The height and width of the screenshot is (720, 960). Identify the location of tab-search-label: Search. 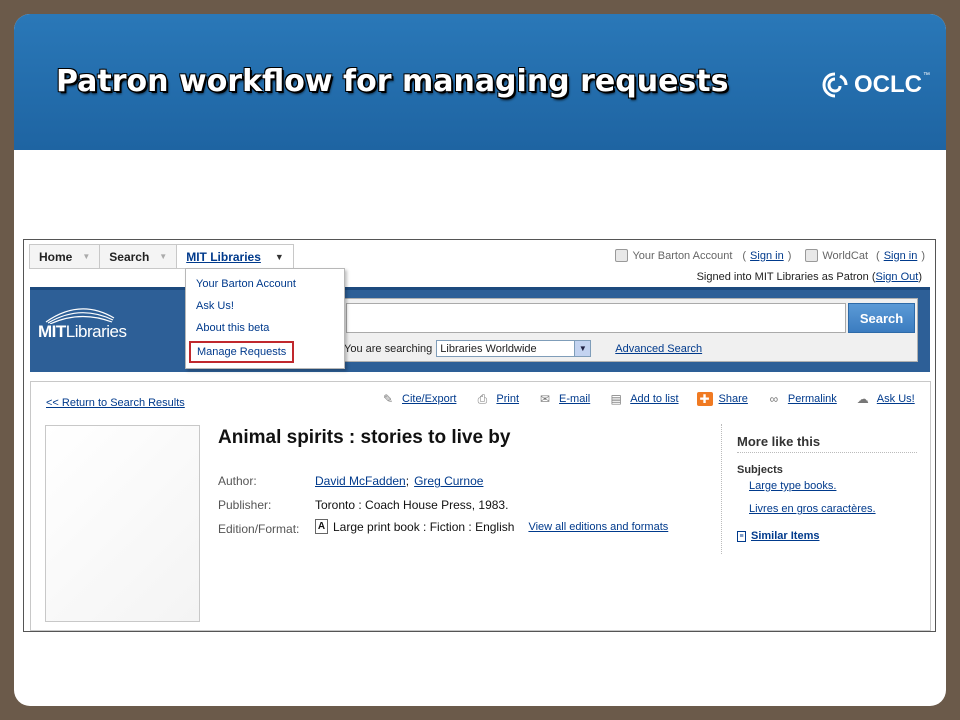
(129, 256).